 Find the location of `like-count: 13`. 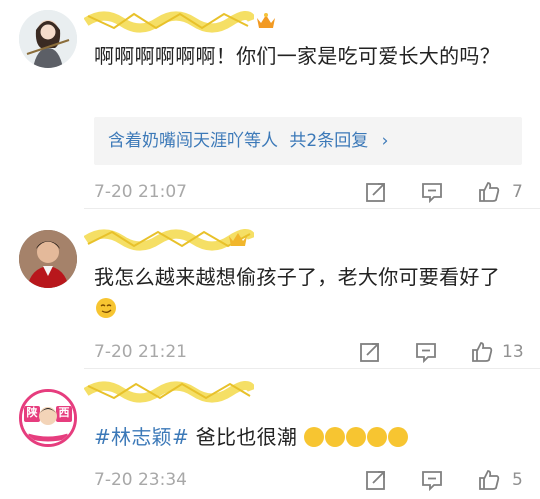

like-count: 13 is located at coordinates (513, 352).